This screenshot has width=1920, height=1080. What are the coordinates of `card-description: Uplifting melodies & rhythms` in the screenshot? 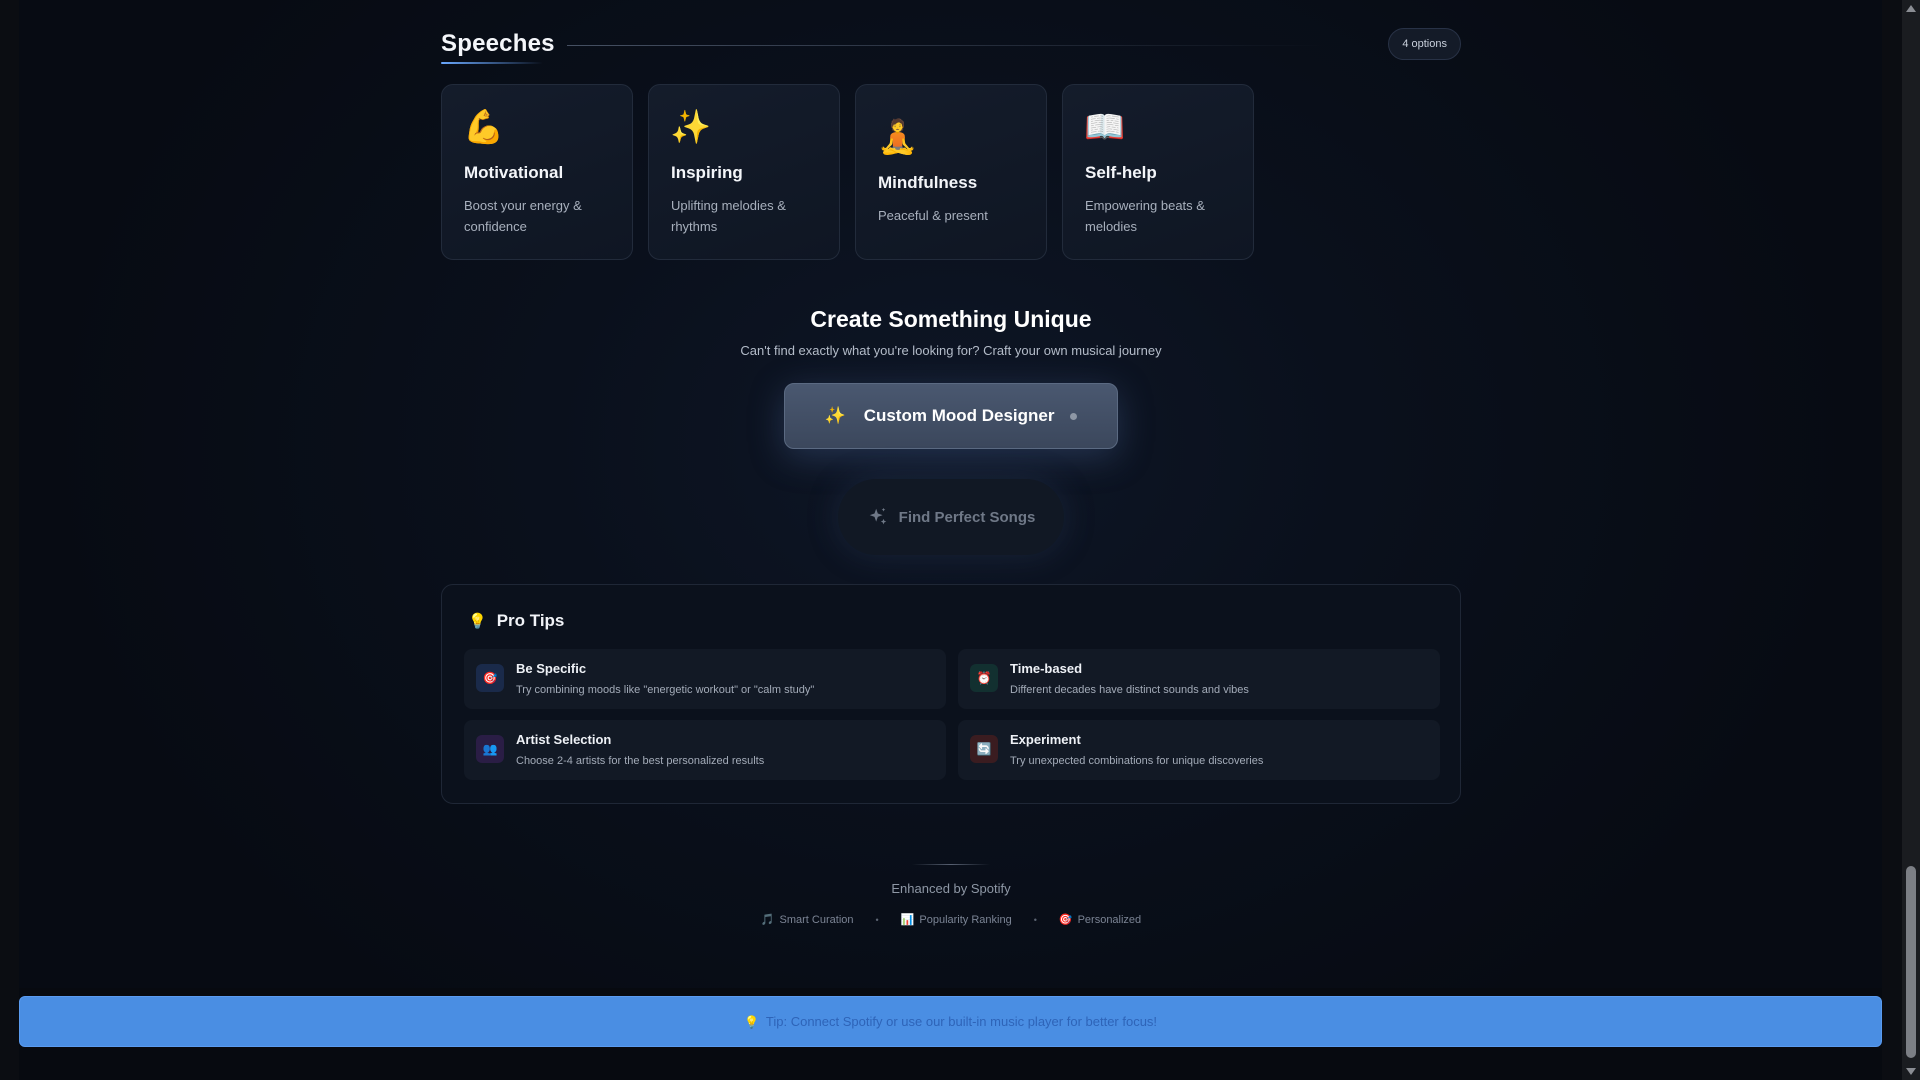 It's located at (728, 216).